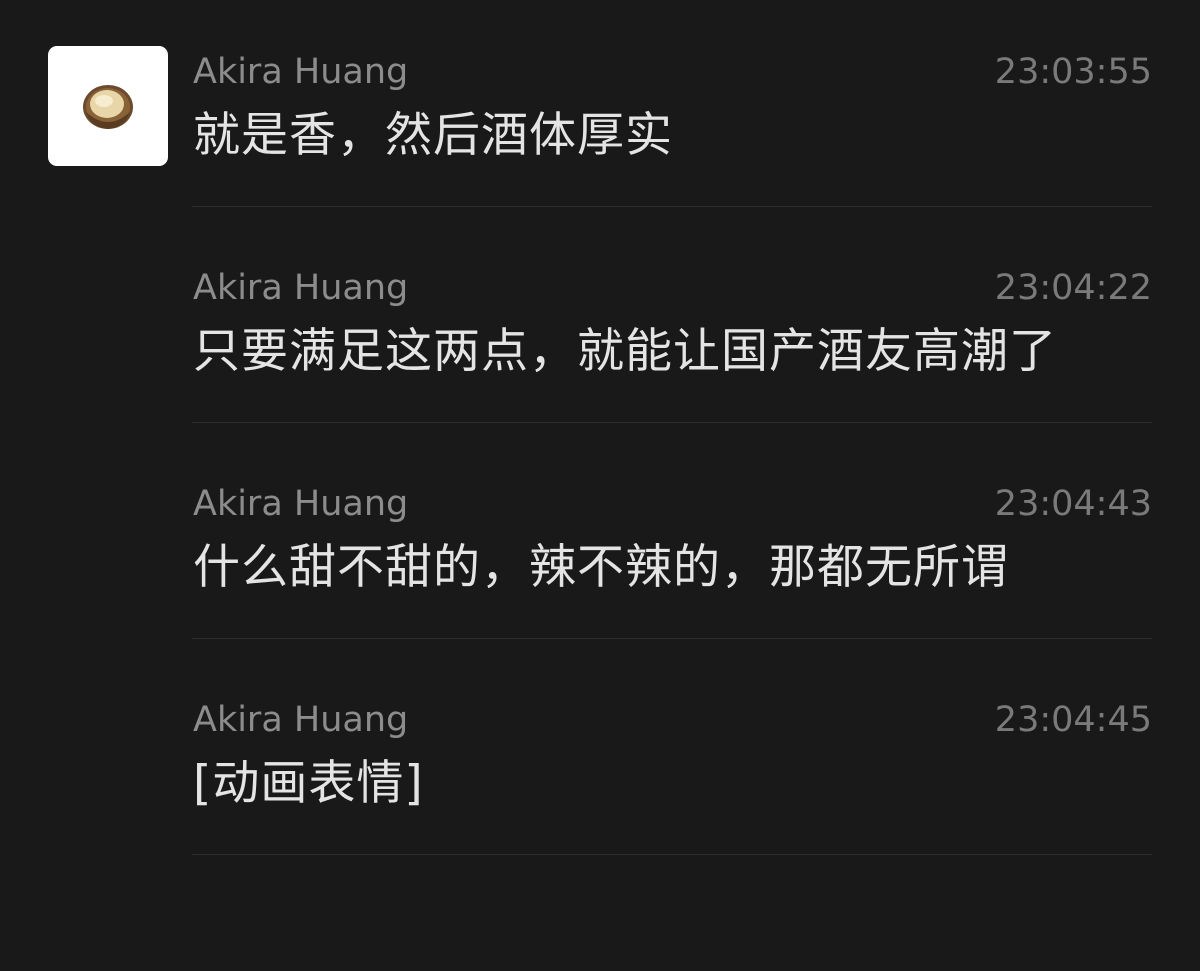  Describe the element at coordinates (601, 568) in the screenshot. I see `message-text: 什么甜不甜的，辣不辣的，那都无所谓` at that location.